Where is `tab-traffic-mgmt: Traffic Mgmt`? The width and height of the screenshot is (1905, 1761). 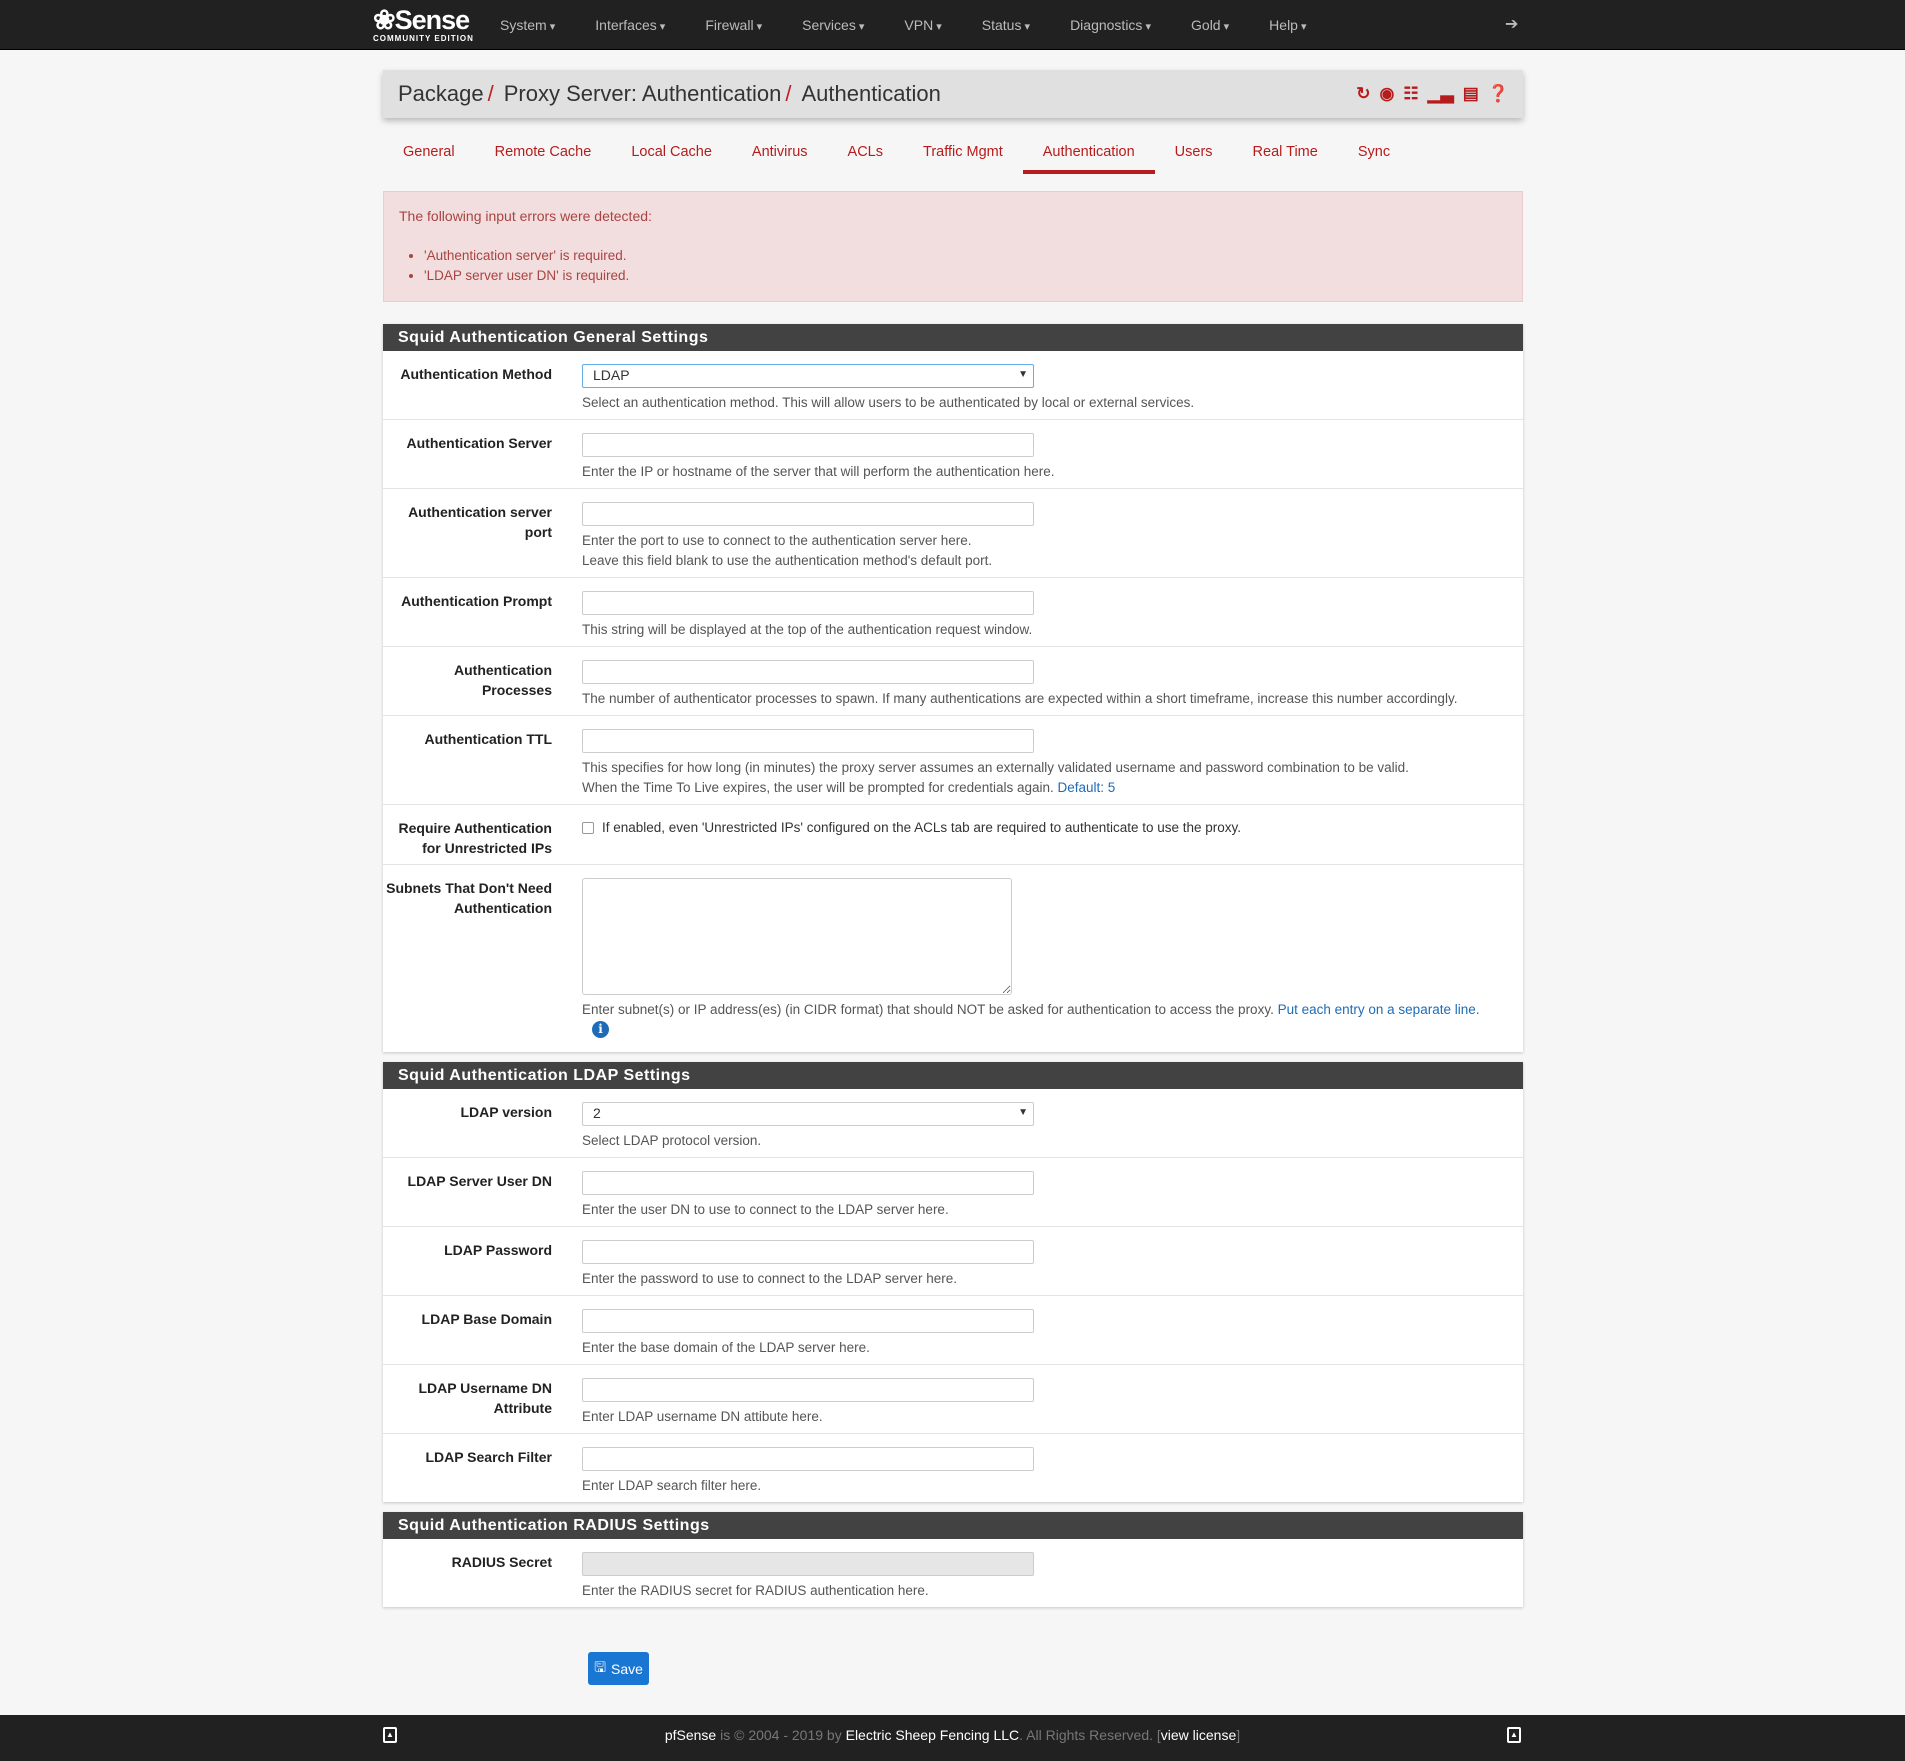
tab-traffic-mgmt: Traffic Mgmt is located at coordinates (963, 155).